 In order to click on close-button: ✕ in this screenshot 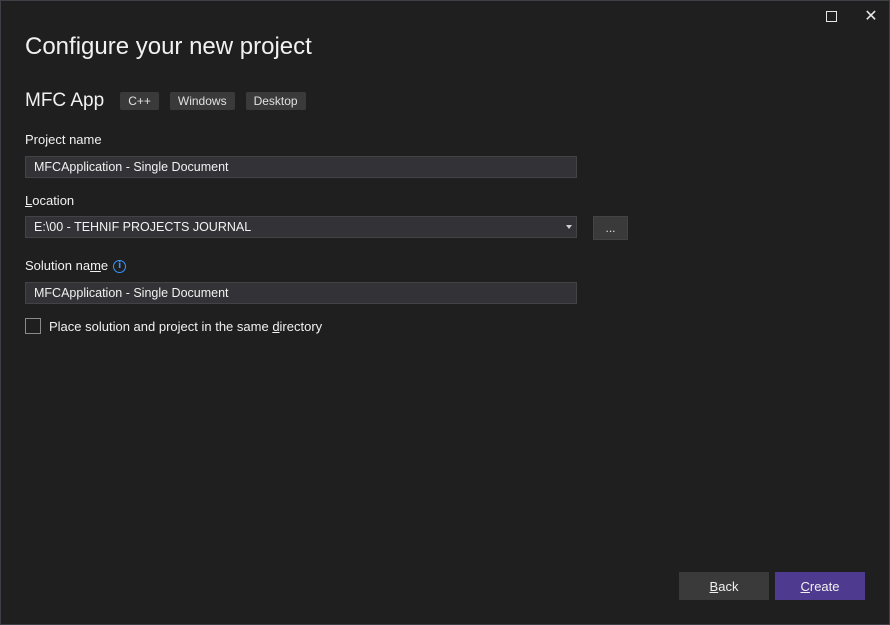, I will do `click(870, 16)`.